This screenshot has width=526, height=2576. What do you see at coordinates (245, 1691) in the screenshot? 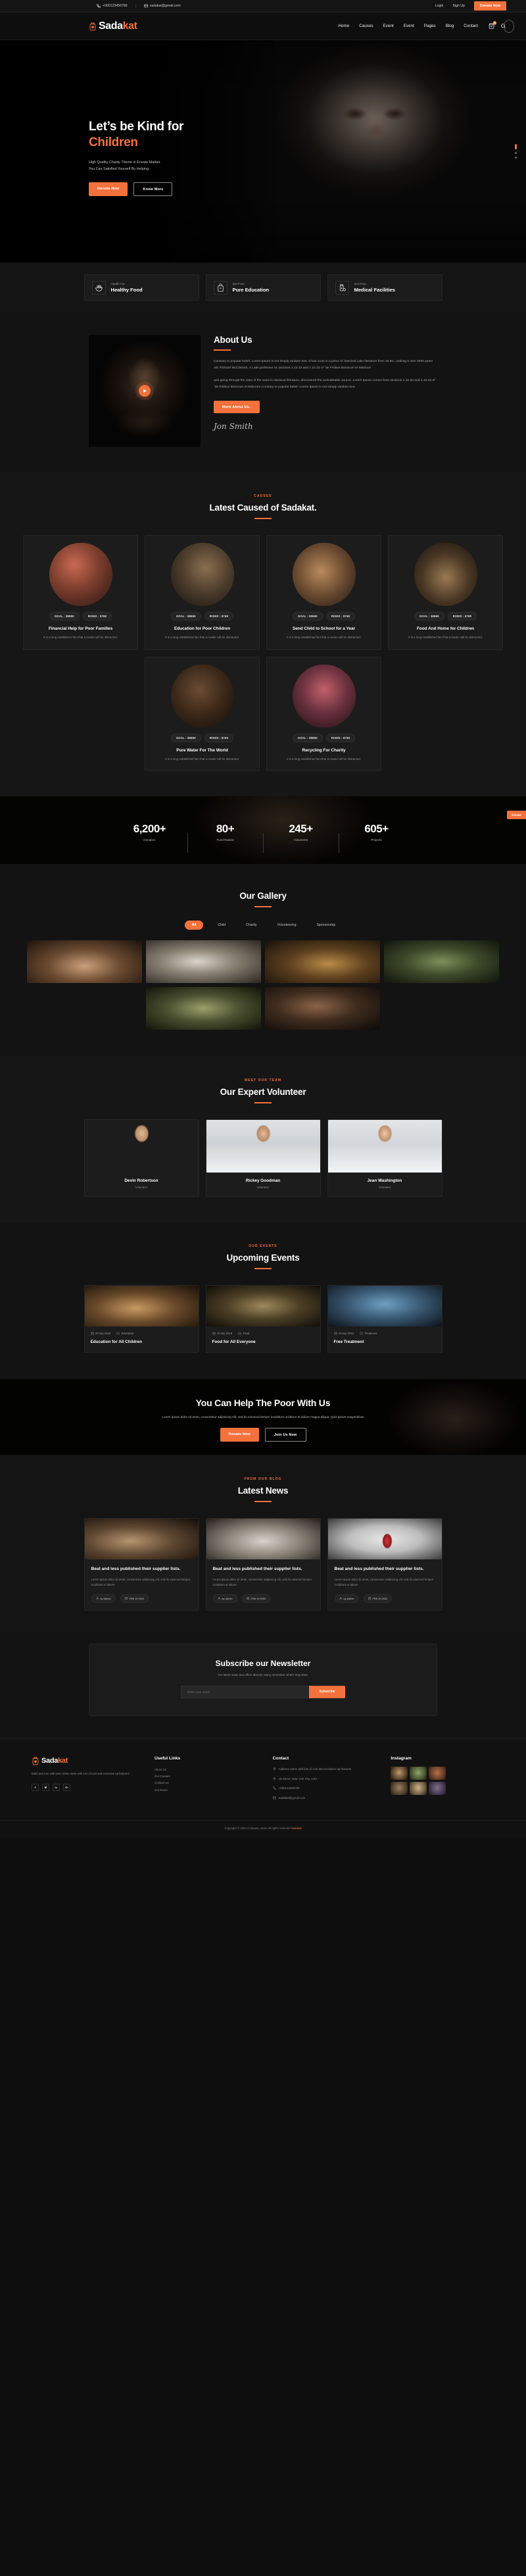
I see `newsletter-email-input` at bounding box center [245, 1691].